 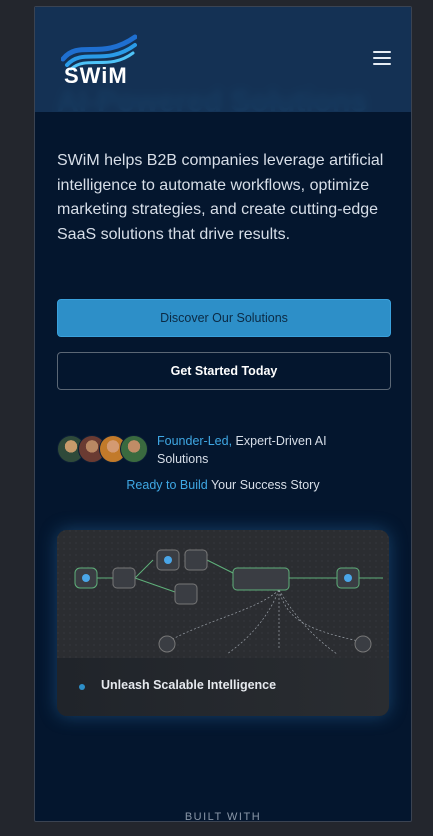 I want to click on avatar, so click(x=134, y=449).